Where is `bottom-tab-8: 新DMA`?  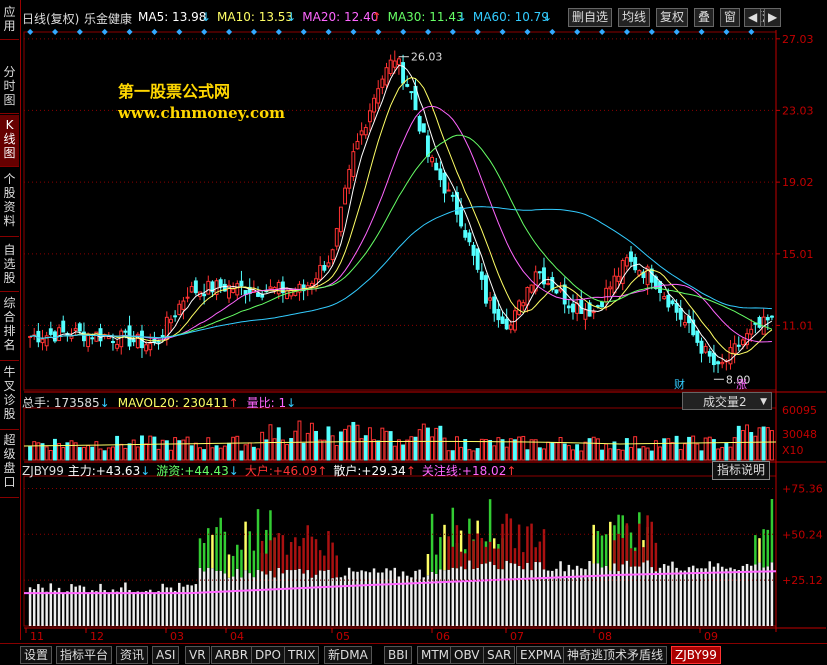
bottom-tab-8: 新DMA is located at coordinates (348, 655).